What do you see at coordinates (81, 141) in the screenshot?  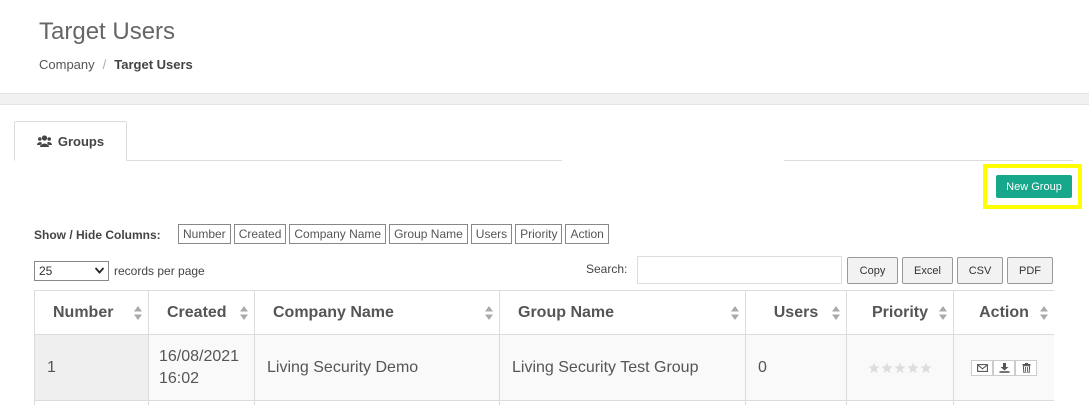 I see `tab-groups-label: Groups` at bounding box center [81, 141].